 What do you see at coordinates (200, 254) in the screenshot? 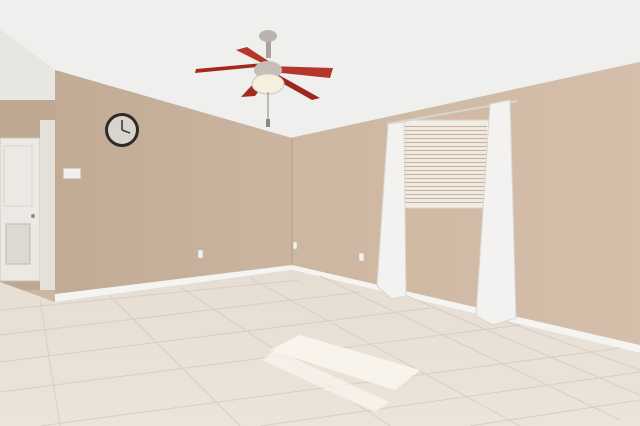
I see `outlet-left` at bounding box center [200, 254].